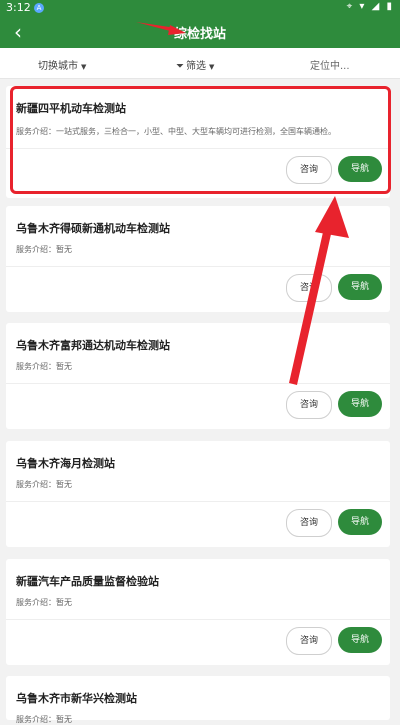 The width and height of the screenshot is (400, 725). What do you see at coordinates (177, 30) in the screenshot?
I see `title-pointer-arrowhead` at bounding box center [177, 30].